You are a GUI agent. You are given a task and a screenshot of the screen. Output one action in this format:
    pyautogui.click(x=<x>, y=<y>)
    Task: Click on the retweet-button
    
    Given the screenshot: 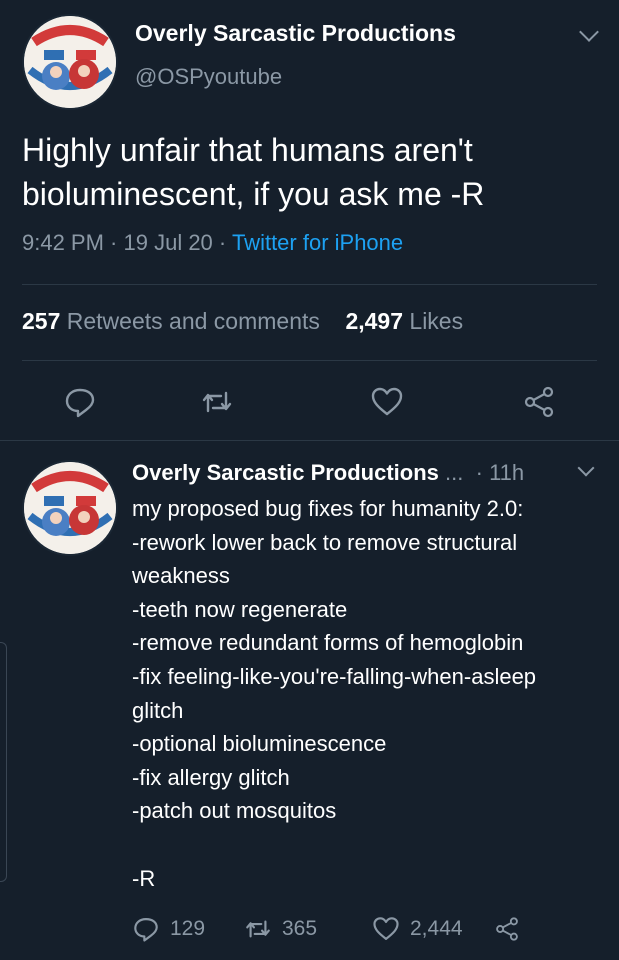 What is the action you would take?
    pyautogui.click(x=217, y=402)
    